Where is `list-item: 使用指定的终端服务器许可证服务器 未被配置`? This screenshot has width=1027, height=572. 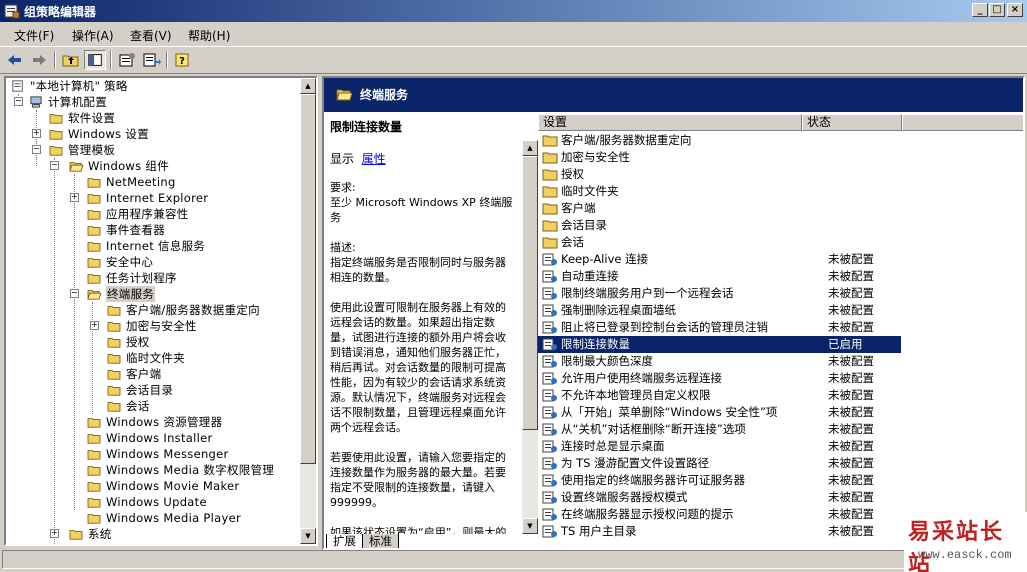 list-item: 使用指定的终端服务器许可证服务器 未被配置 is located at coordinates (723, 480).